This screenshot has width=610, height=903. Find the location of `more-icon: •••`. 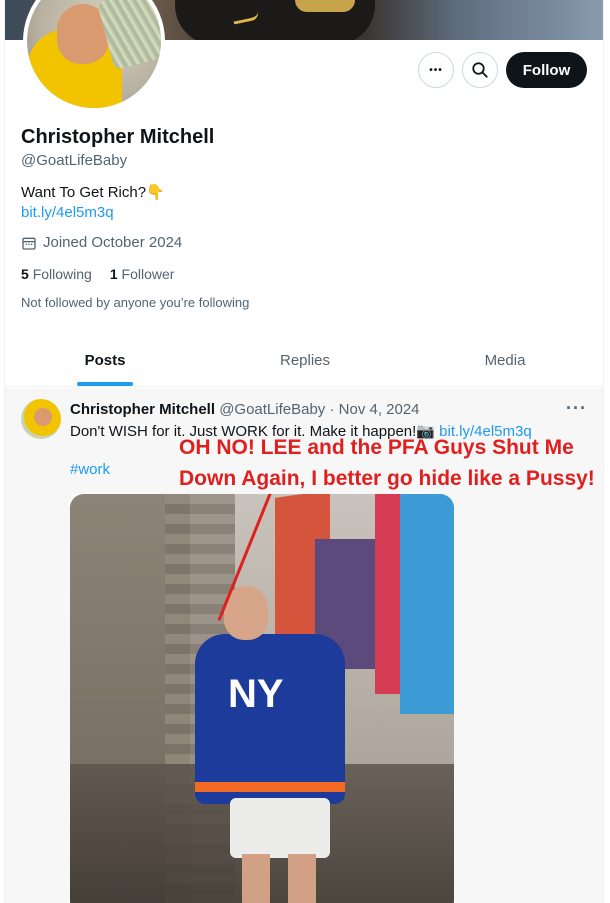

more-icon: ••• is located at coordinates (436, 70).